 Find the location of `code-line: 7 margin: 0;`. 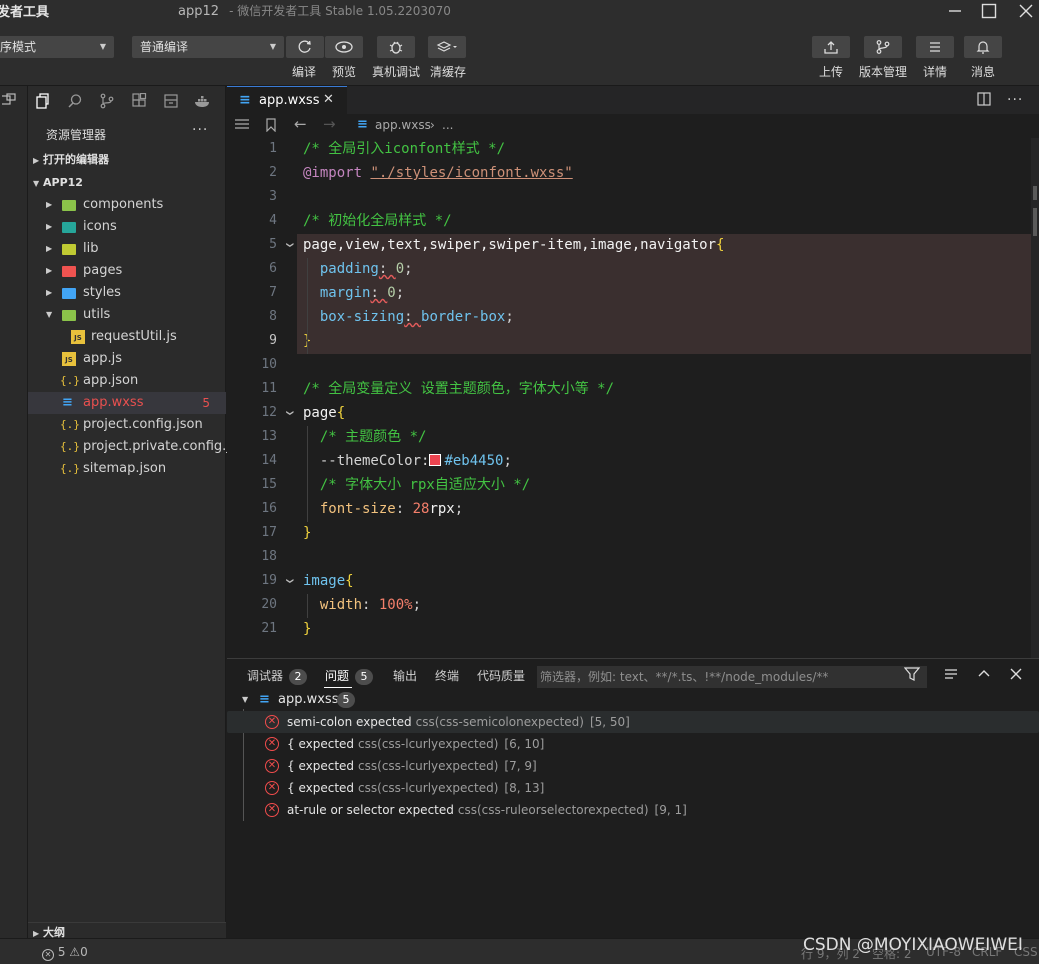

code-line: 7 margin: 0; is located at coordinates (633, 294).